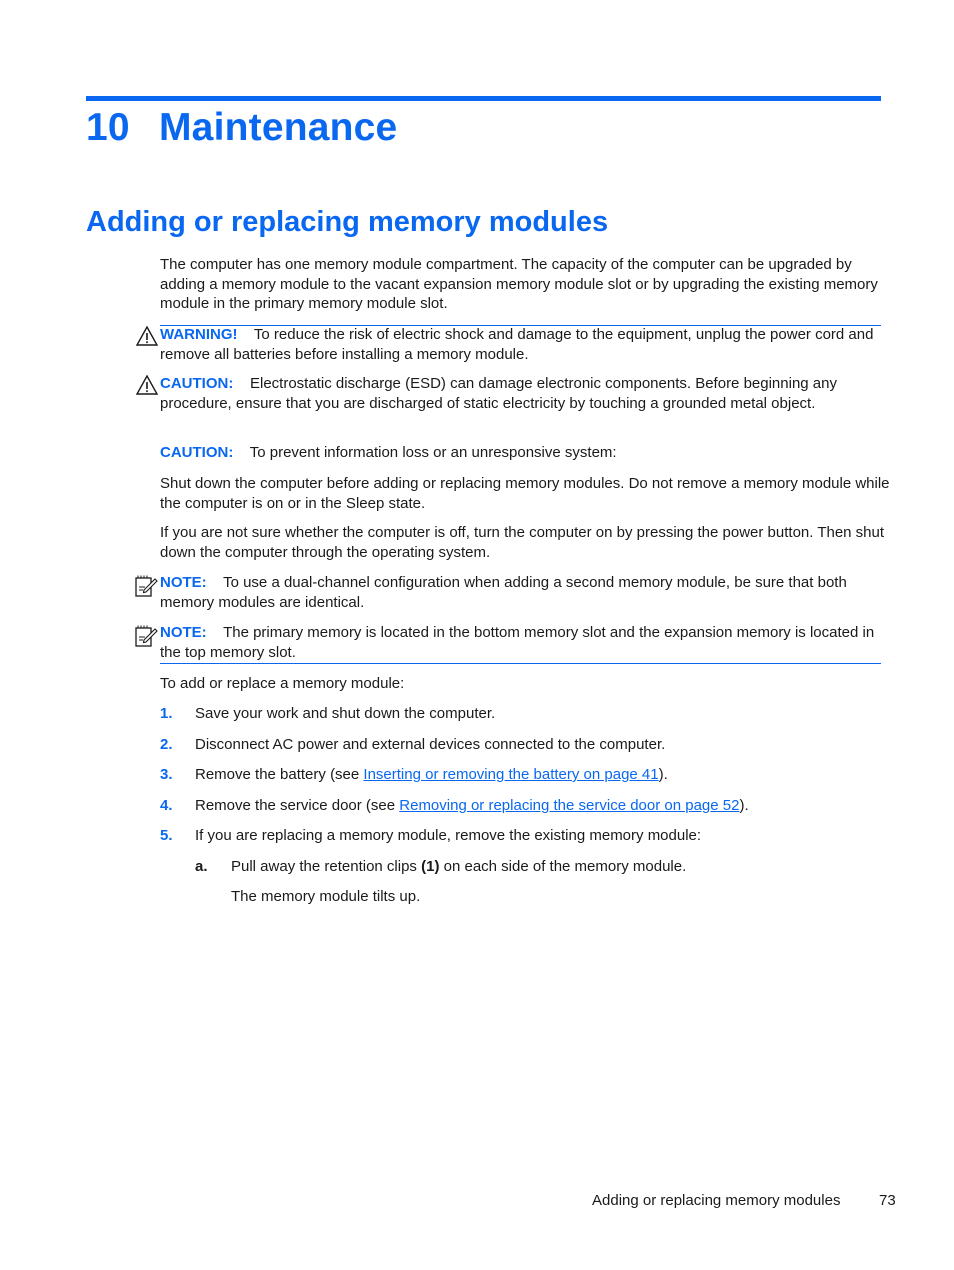  Describe the element at coordinates (166, 835) in the screenshot. I see `step-number: 5.` at that location.